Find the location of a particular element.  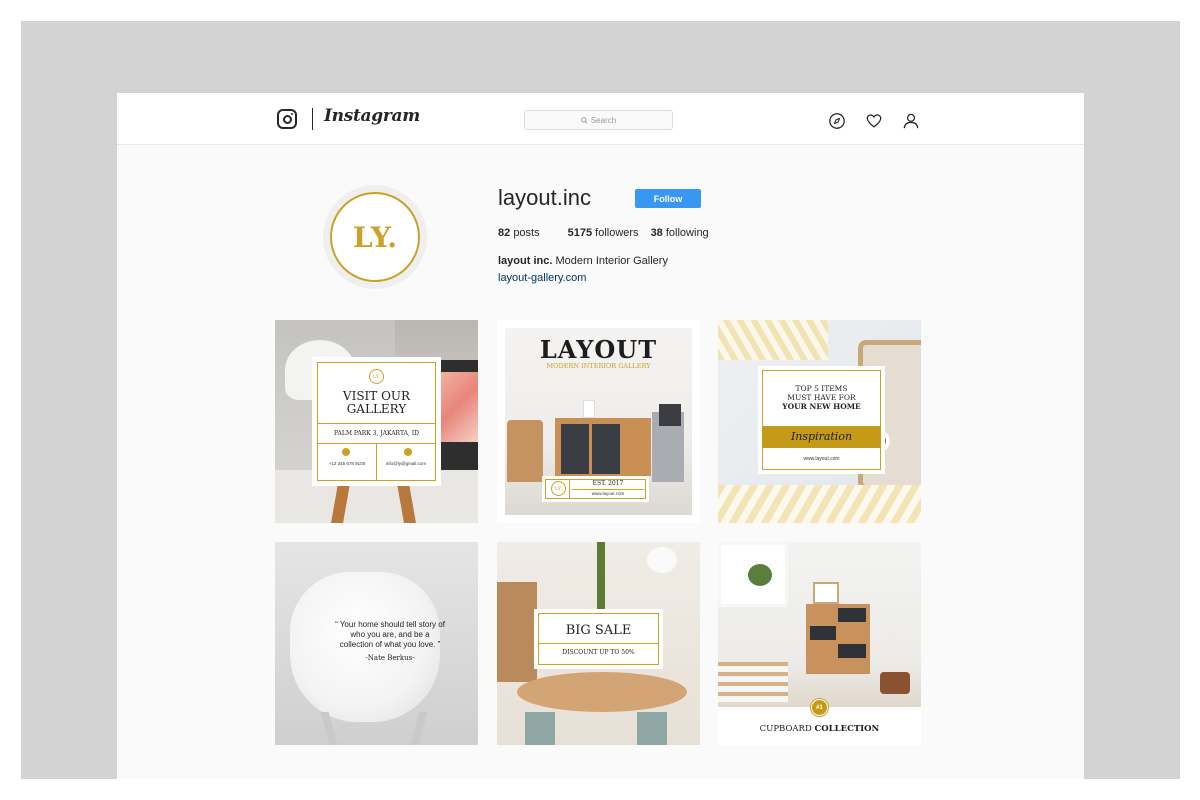

sale-card: BIG SALE DISCOUNT UP TO 50% is located at coordinates (598, 639).